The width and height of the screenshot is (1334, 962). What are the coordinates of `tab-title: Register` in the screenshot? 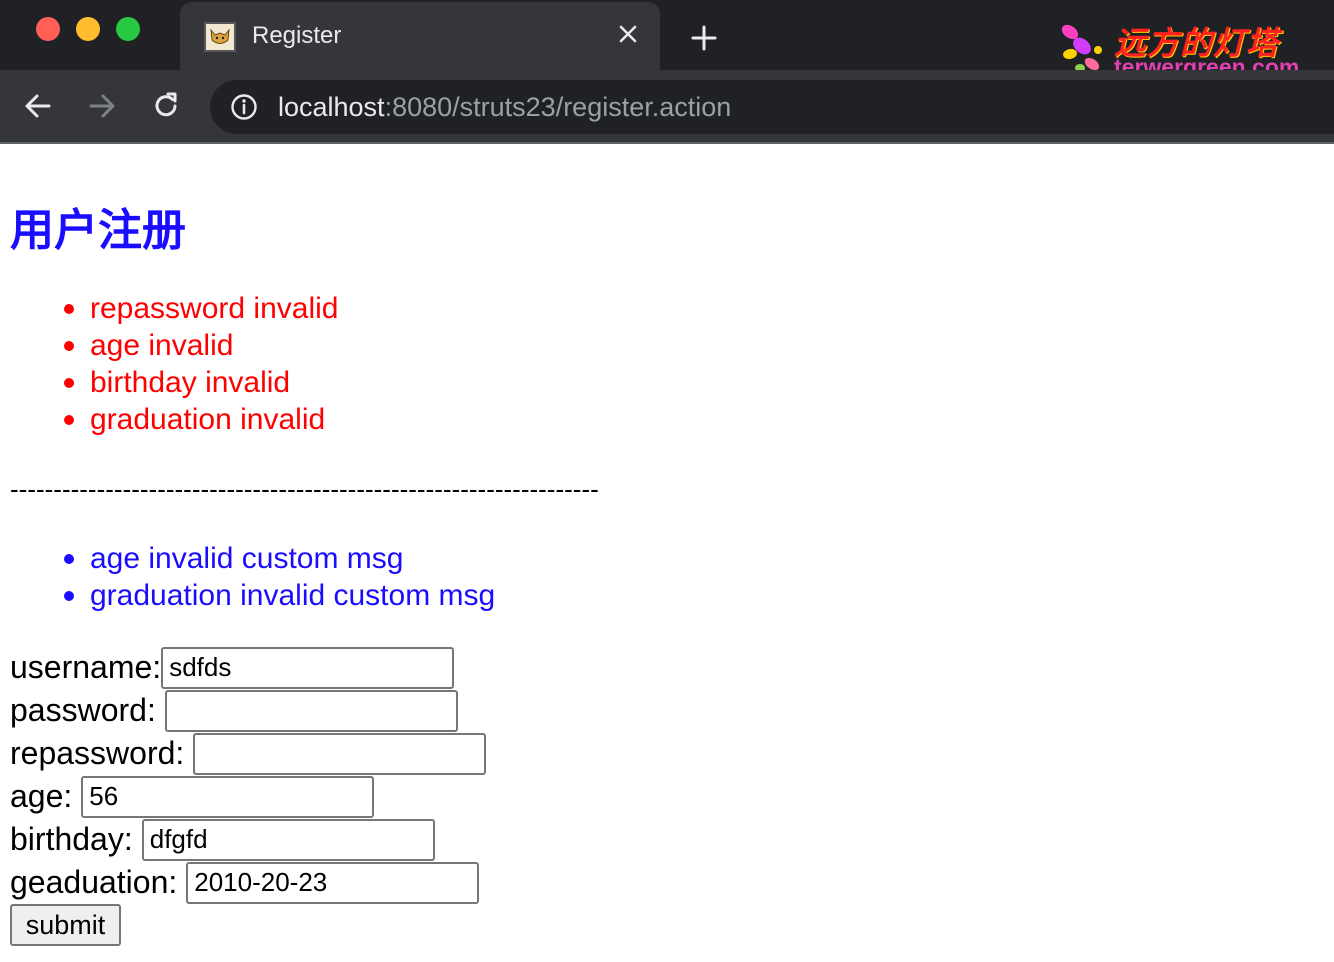 It's located at (297, 35).